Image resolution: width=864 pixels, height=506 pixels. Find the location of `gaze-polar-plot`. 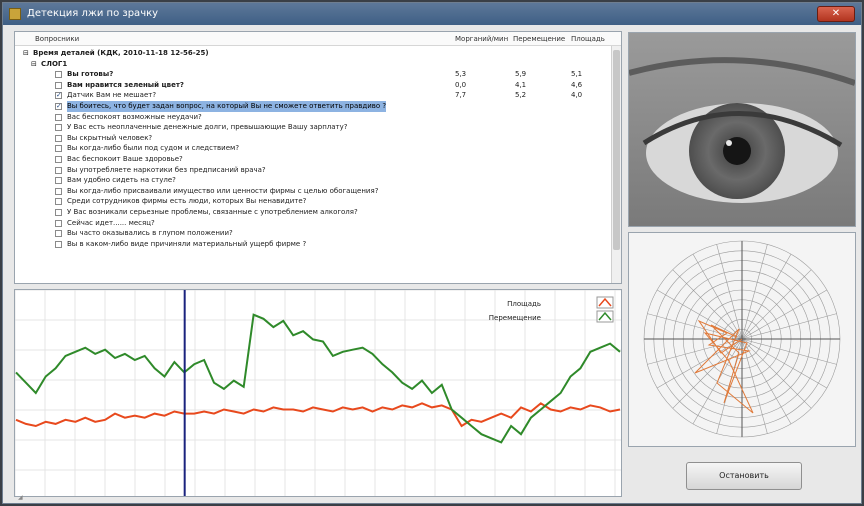

gaze-polar-plot is located at coordinates (742, 339).